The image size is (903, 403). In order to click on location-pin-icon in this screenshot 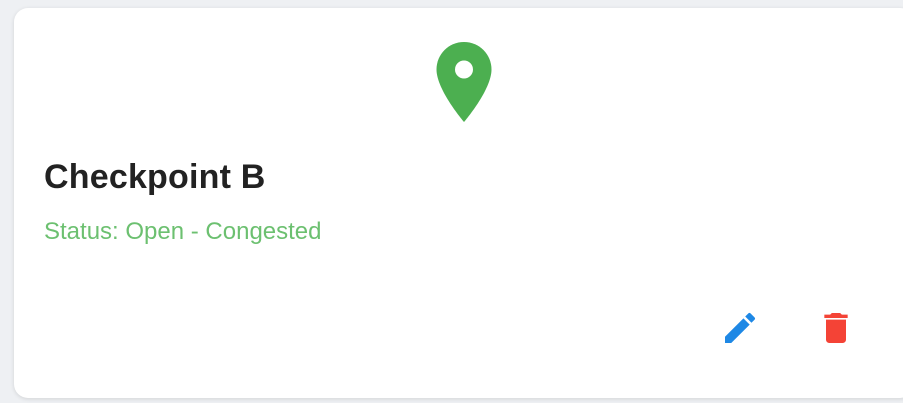, I will do `click(464, 82)`.